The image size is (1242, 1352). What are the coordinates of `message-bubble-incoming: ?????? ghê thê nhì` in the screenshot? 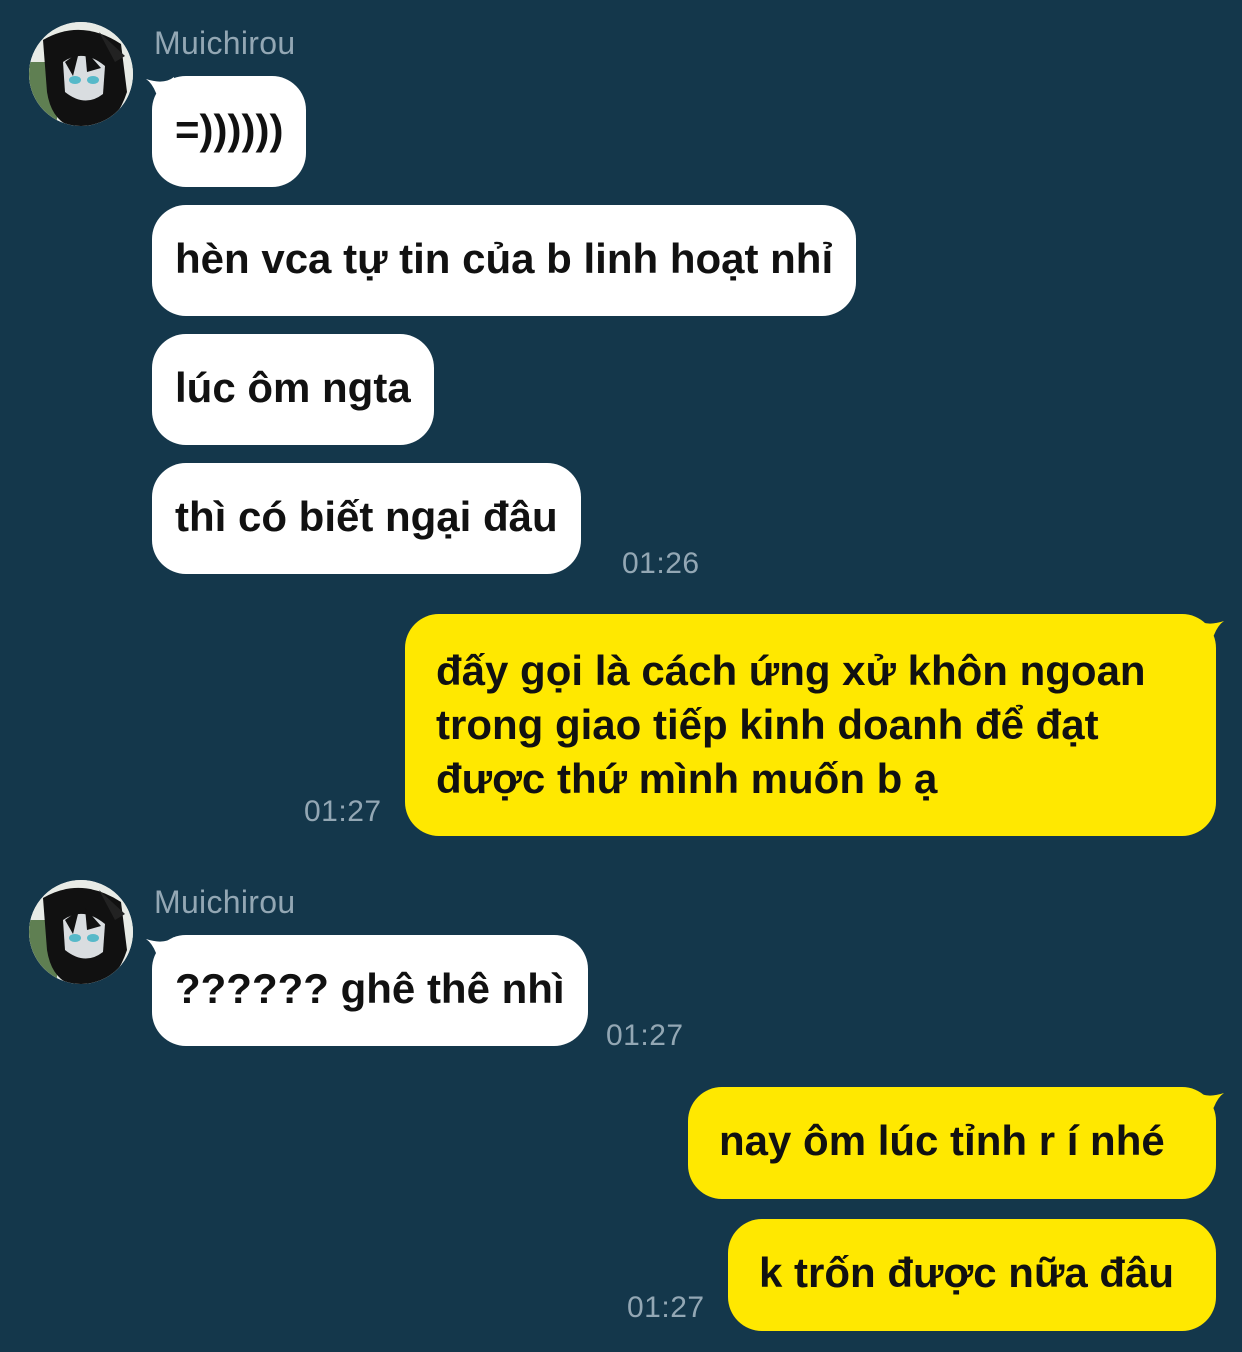 It's located at (370, 990).